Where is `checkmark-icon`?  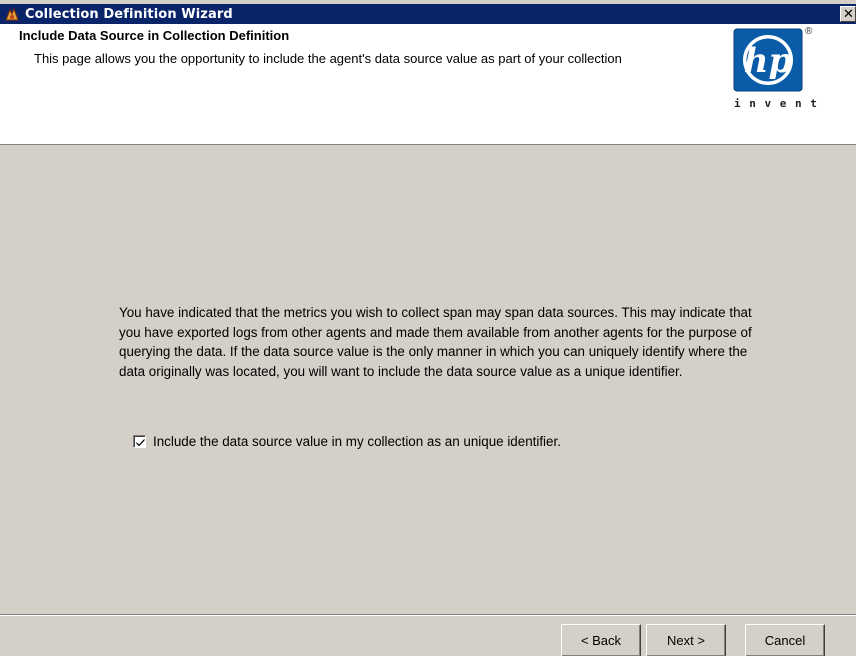
checkmark-icon is located at coordinates (140, 442).